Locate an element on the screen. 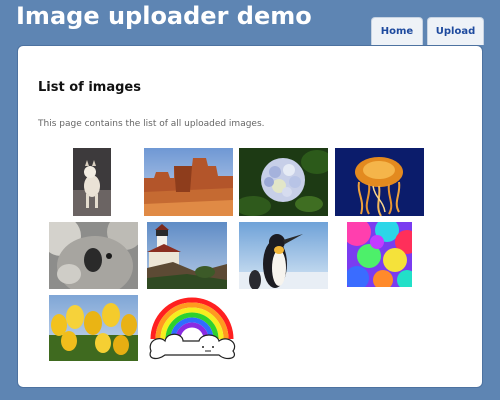 This screenshot has width=500, height=400. image-thumbnail-hydrangea is located at coordinates (283, 182).